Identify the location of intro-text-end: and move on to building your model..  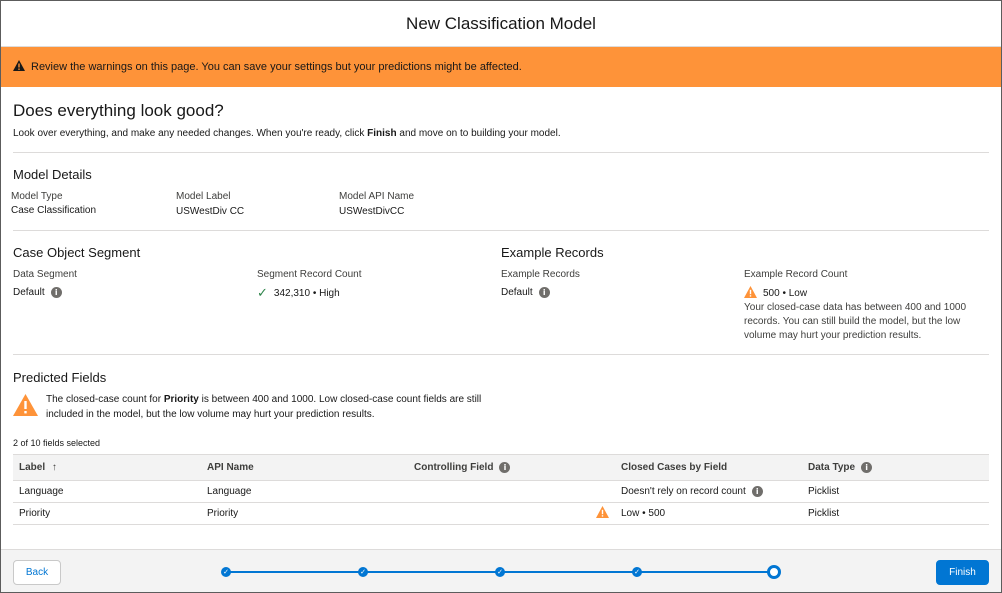
(478, 133).